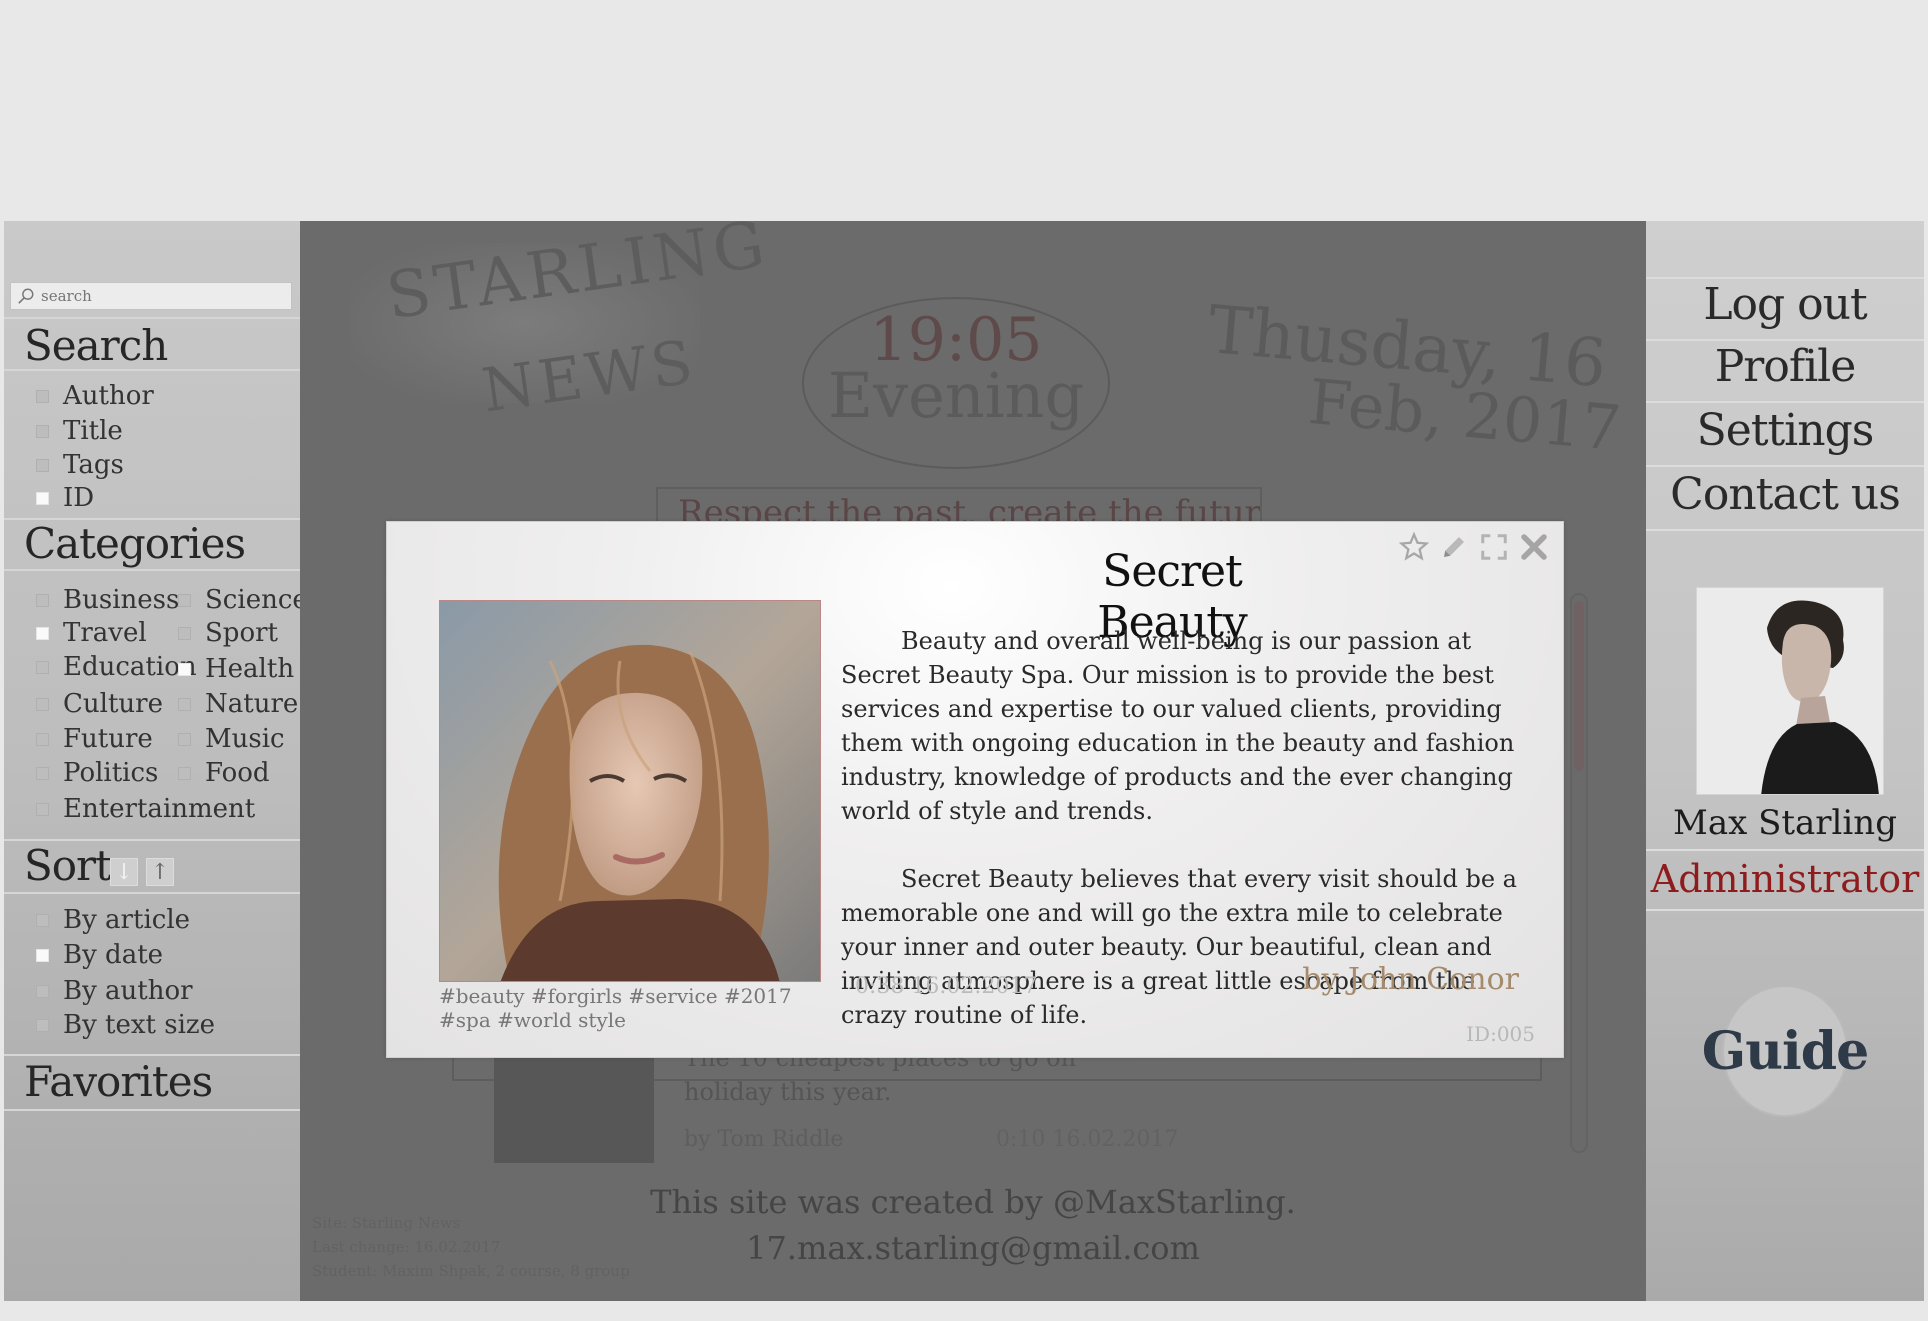 Image resolution: width=1928 pixels, height=1321 pixels. Describe the element at coordinates (79, 431) in the screenshot. I see `search-option-title: Title` at that location.